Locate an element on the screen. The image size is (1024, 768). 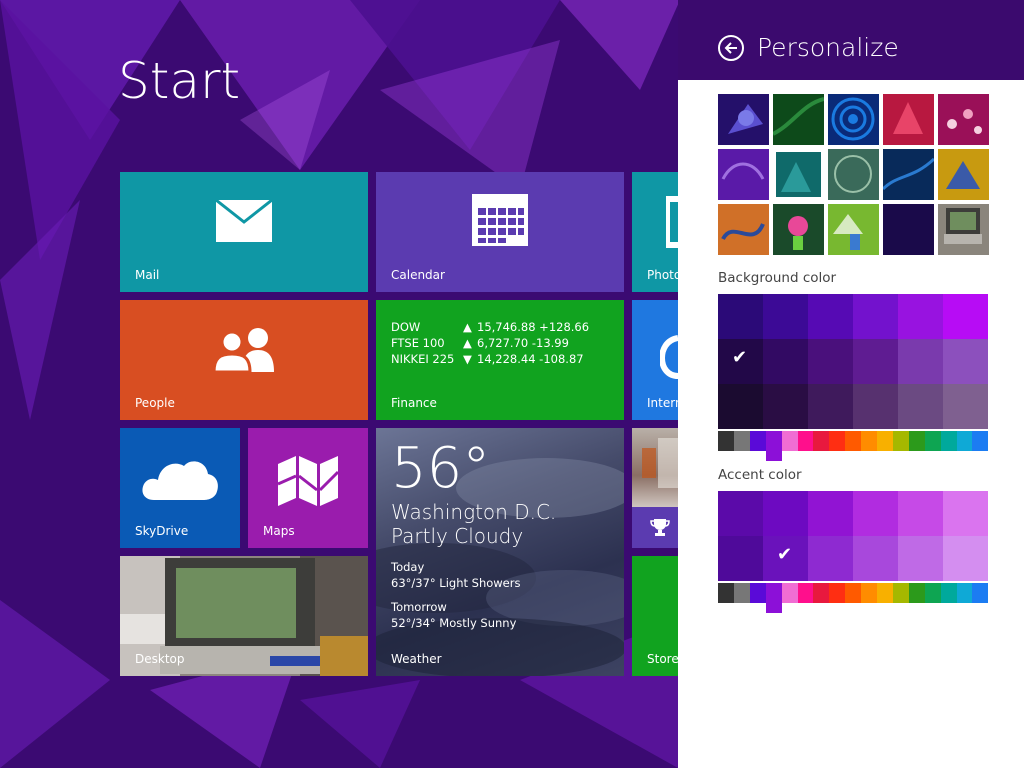
accent-color-swatch: ✔ is located at coordinates (785, 558).